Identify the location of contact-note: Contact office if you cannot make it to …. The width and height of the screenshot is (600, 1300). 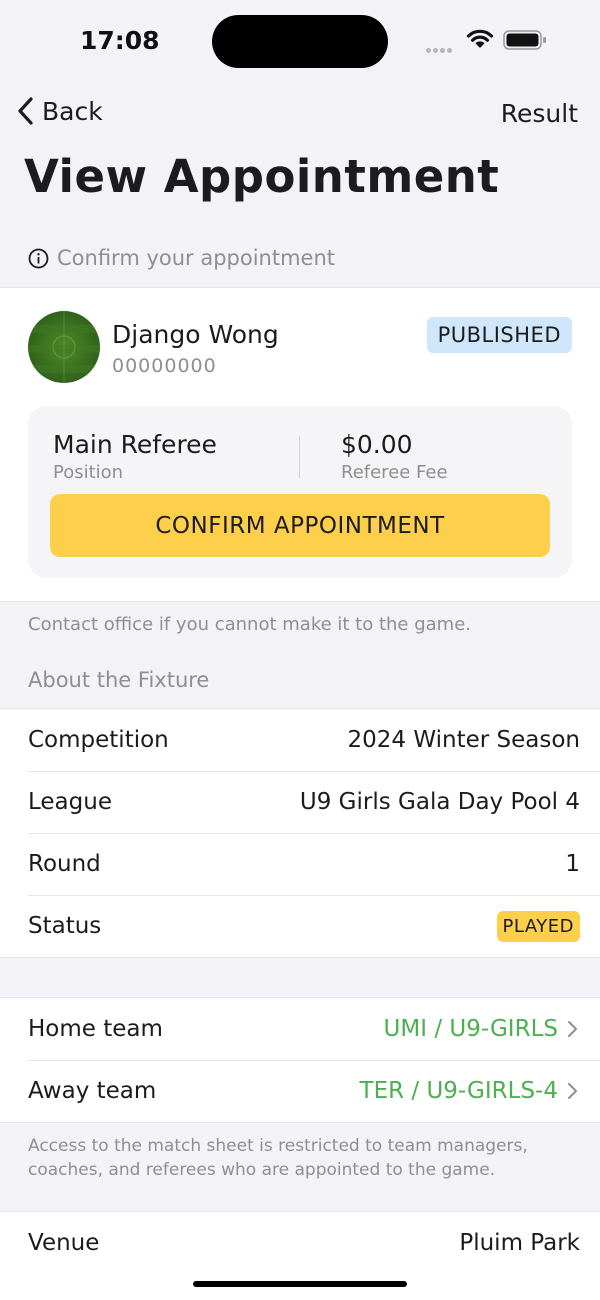
(250, 624).